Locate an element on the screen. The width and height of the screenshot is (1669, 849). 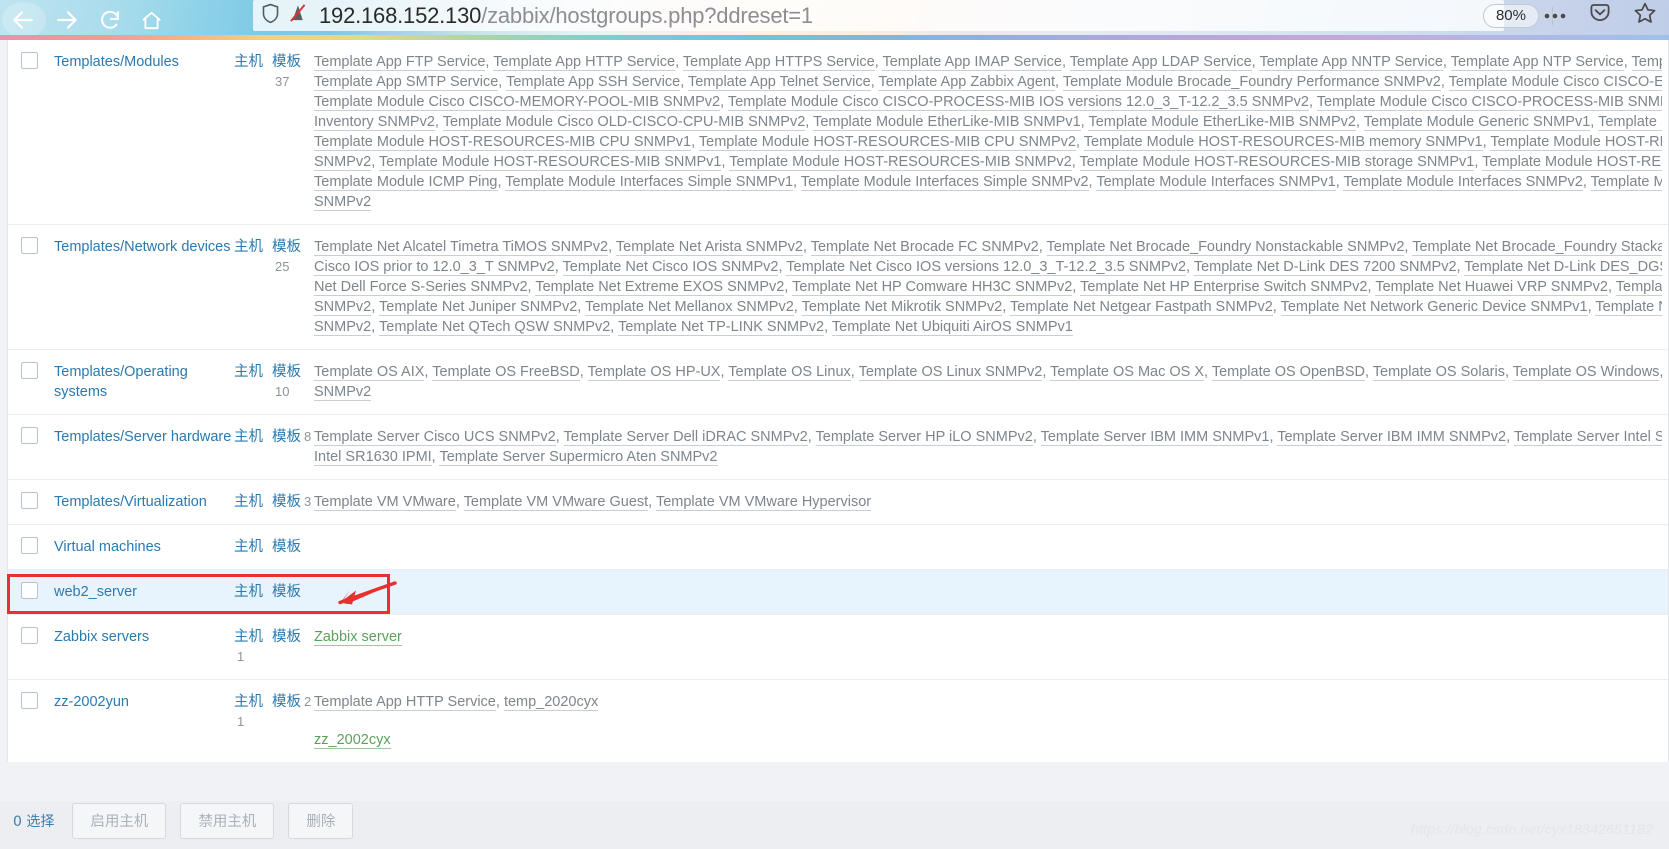
table-row: Zabbix servers 主机 1 模板 Zabbix server is located at coordinates (838, 647).